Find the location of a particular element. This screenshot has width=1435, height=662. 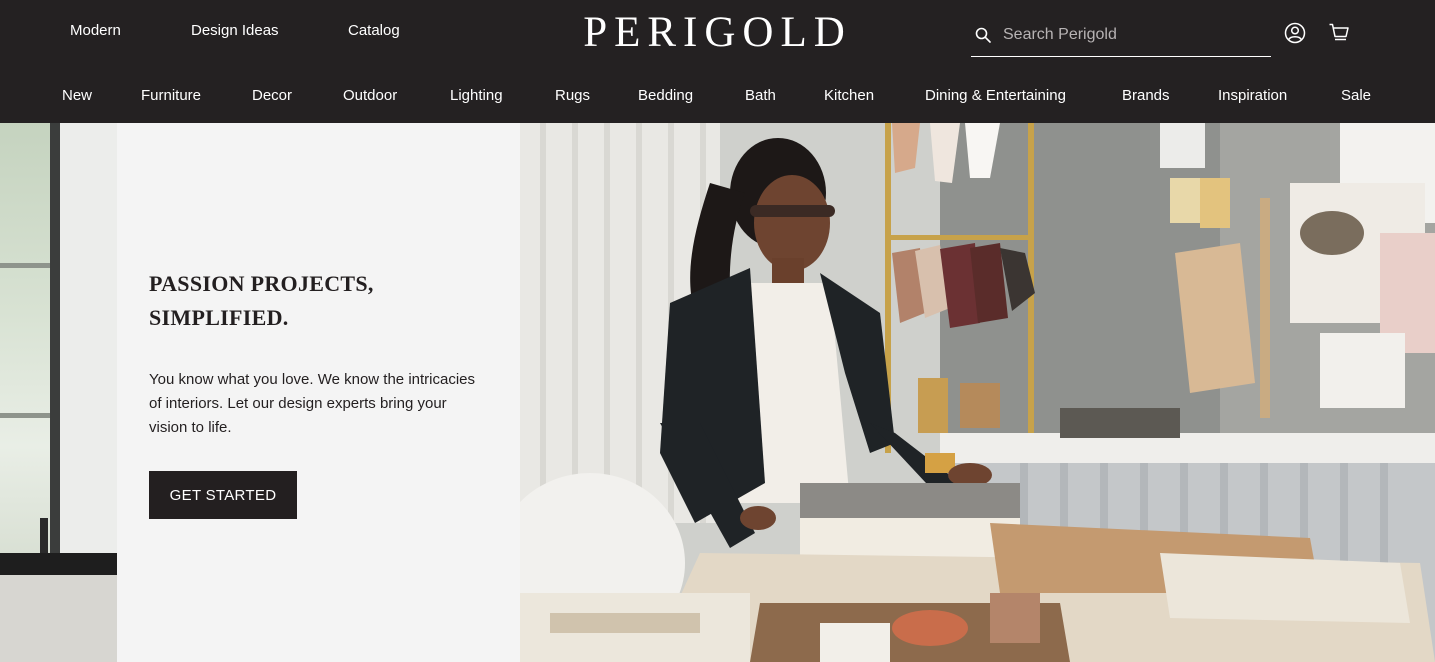

hero-title: PASSION PROJECTS, SIMPLIFIED. is located at coordinates (261, 300).